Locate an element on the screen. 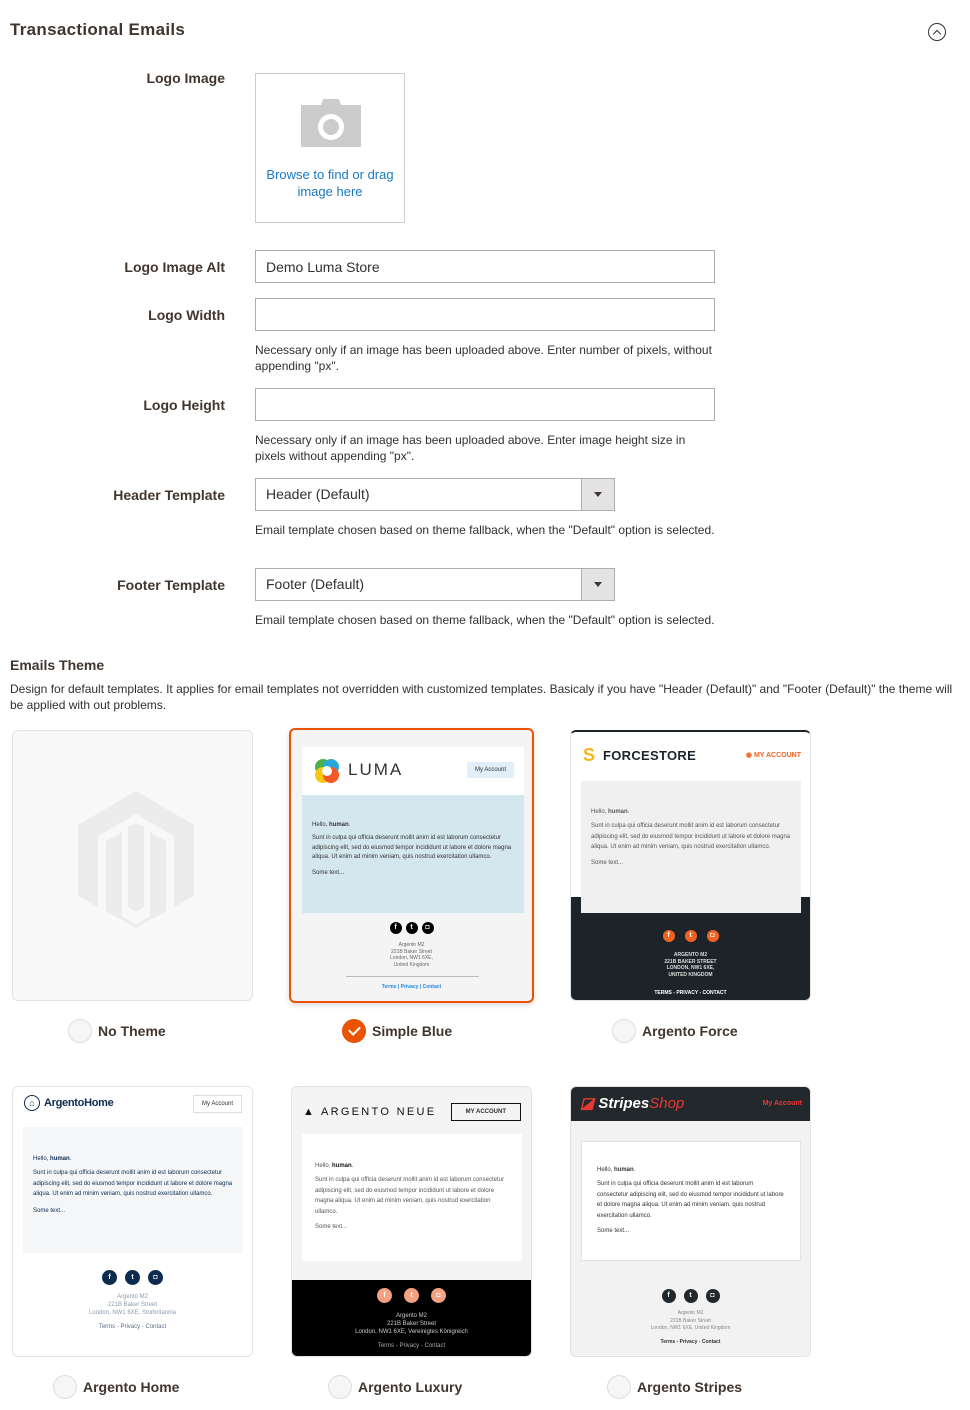 This screenshot has height=1410, width=970. forcestore-brand: FORCESTORE is located at coordinates (650, 755).